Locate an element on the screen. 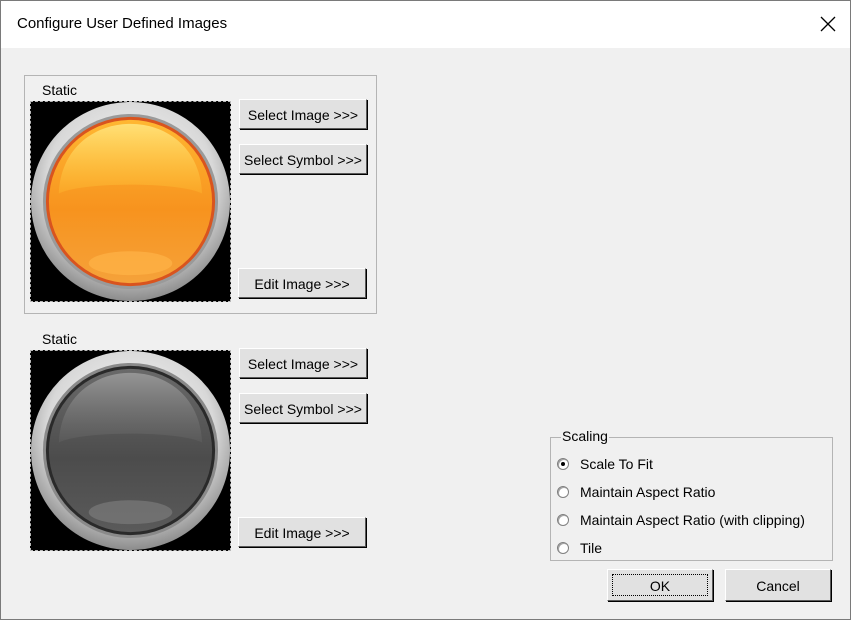  select-image-button-1: Select Image >>> is located at coordinates (303, 114).